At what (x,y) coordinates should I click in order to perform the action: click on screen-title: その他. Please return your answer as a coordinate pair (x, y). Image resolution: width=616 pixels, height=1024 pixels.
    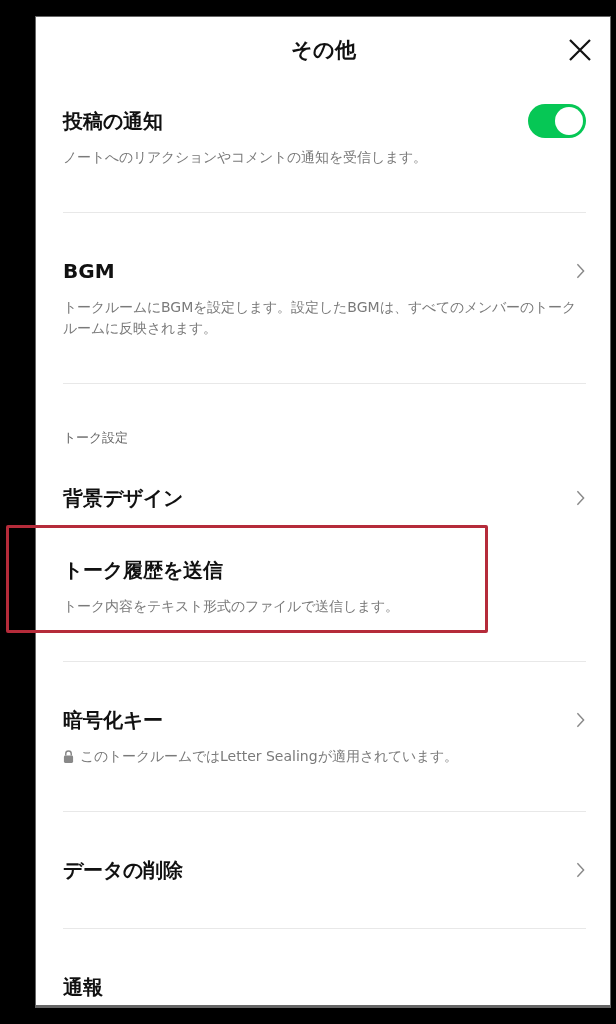
    Looking at the image, I should click on (323, 50).